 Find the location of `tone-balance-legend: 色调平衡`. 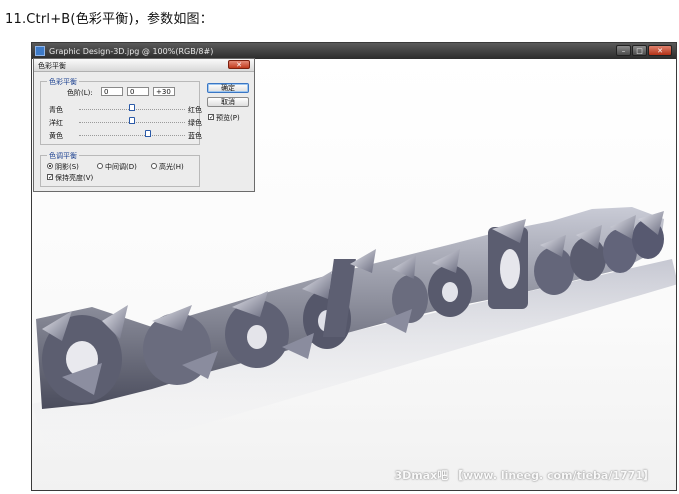

tone-balance-legend: 色调平衡 is located at coordinates (63, 156).